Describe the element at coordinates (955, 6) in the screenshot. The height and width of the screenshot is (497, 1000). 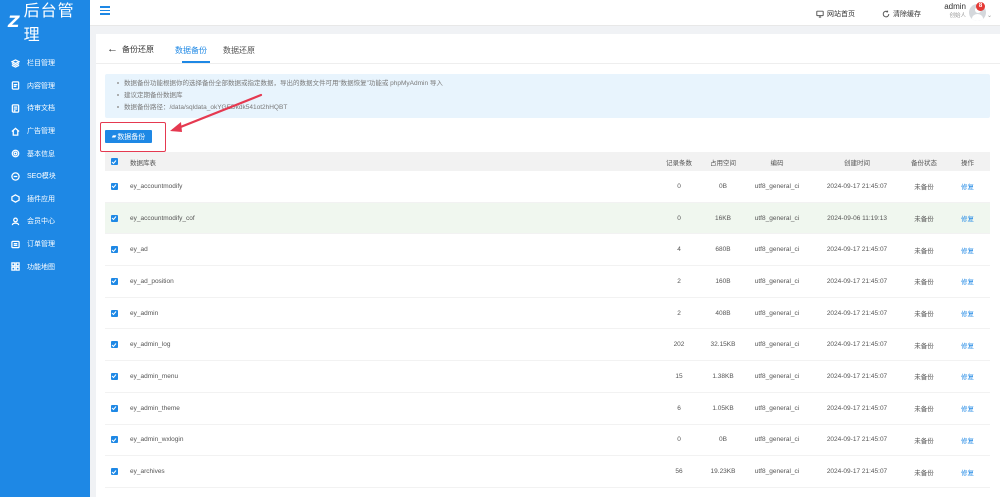
I see `user-name: admin` at that location.